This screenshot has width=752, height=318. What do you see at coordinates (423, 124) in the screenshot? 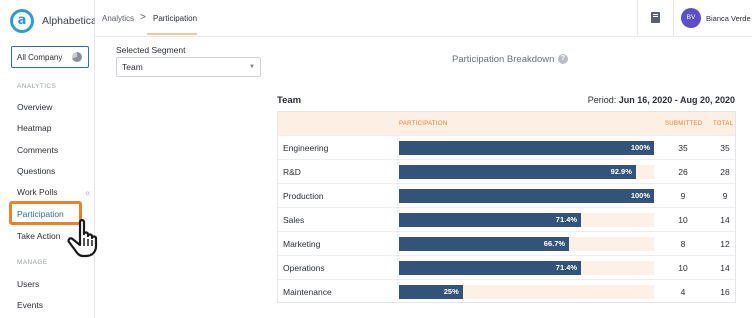
I see `column-header-participation: PARTICIPATION` at bounding box center [423, 124].